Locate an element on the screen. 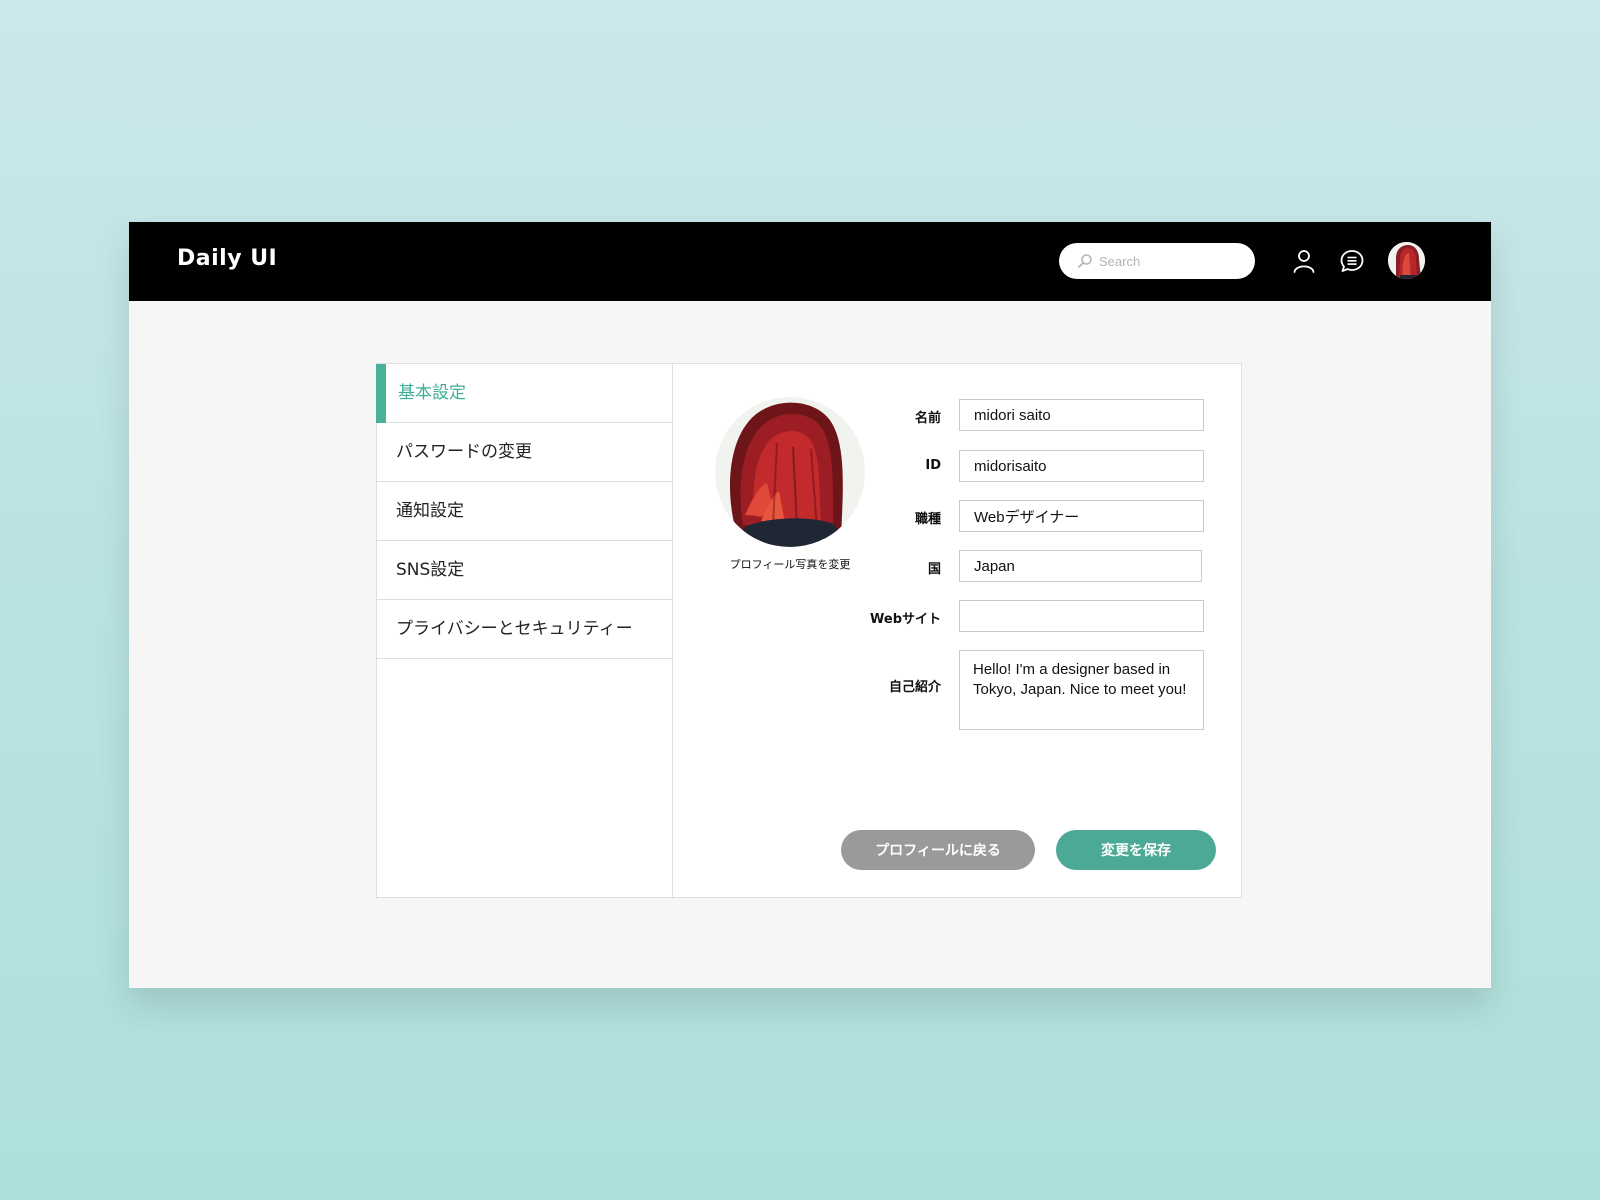  sidebar-item-change-password: パスワードの変更 is located at coordinates (524, 452).